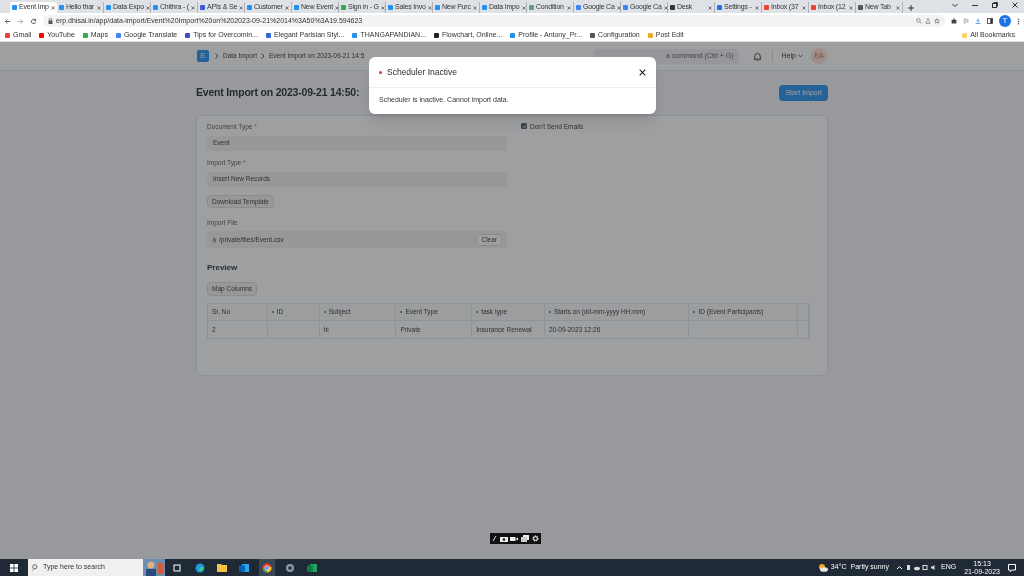 This screenshot has width=1024, height=576. Describe the element at coordinates (1018, 21) in the screenshot. I see `more-icon` at that location.